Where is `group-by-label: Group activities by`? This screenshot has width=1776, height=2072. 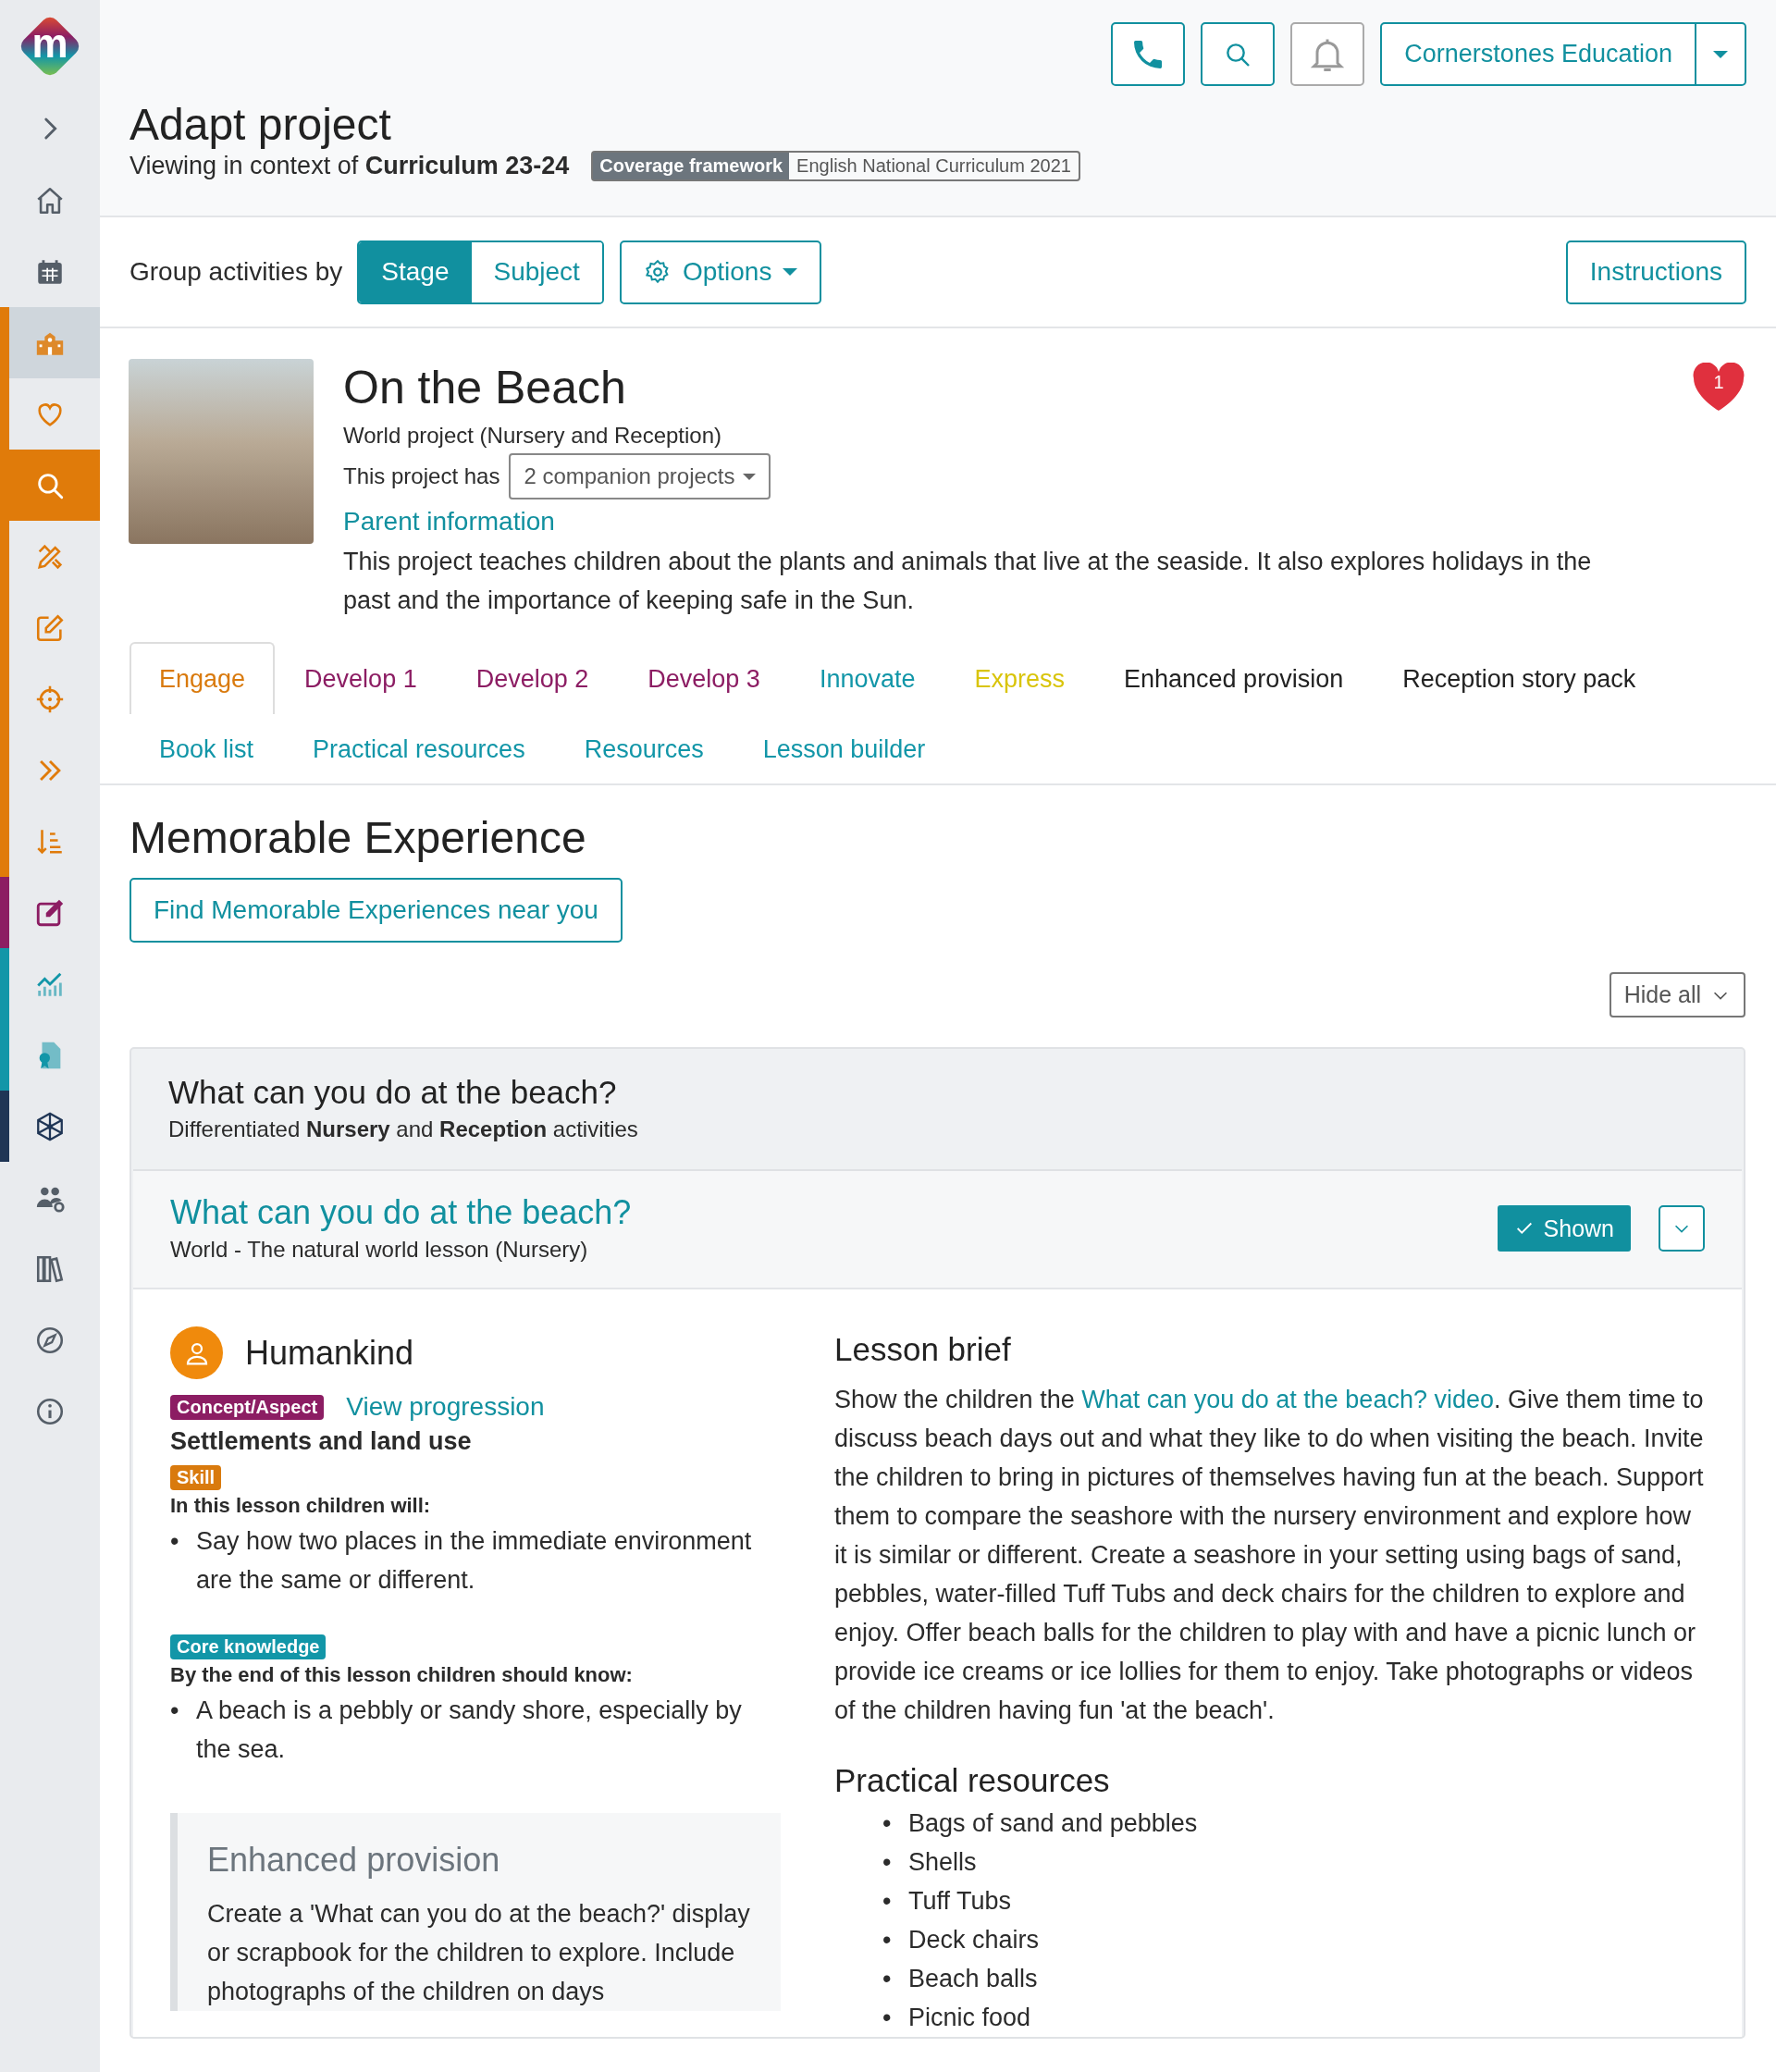 group-by-label: Group activities by is located at coordinates (236, 272).